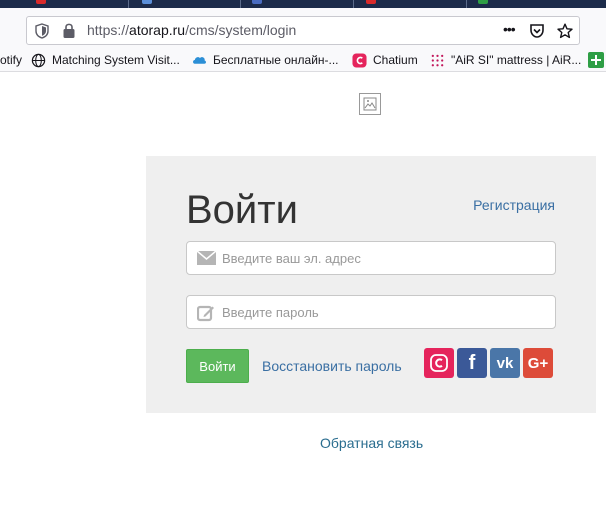 The height and width of the screenshot is (529, 606). I want to click on page-actions-menu-icon: •••, so click(509, 29).